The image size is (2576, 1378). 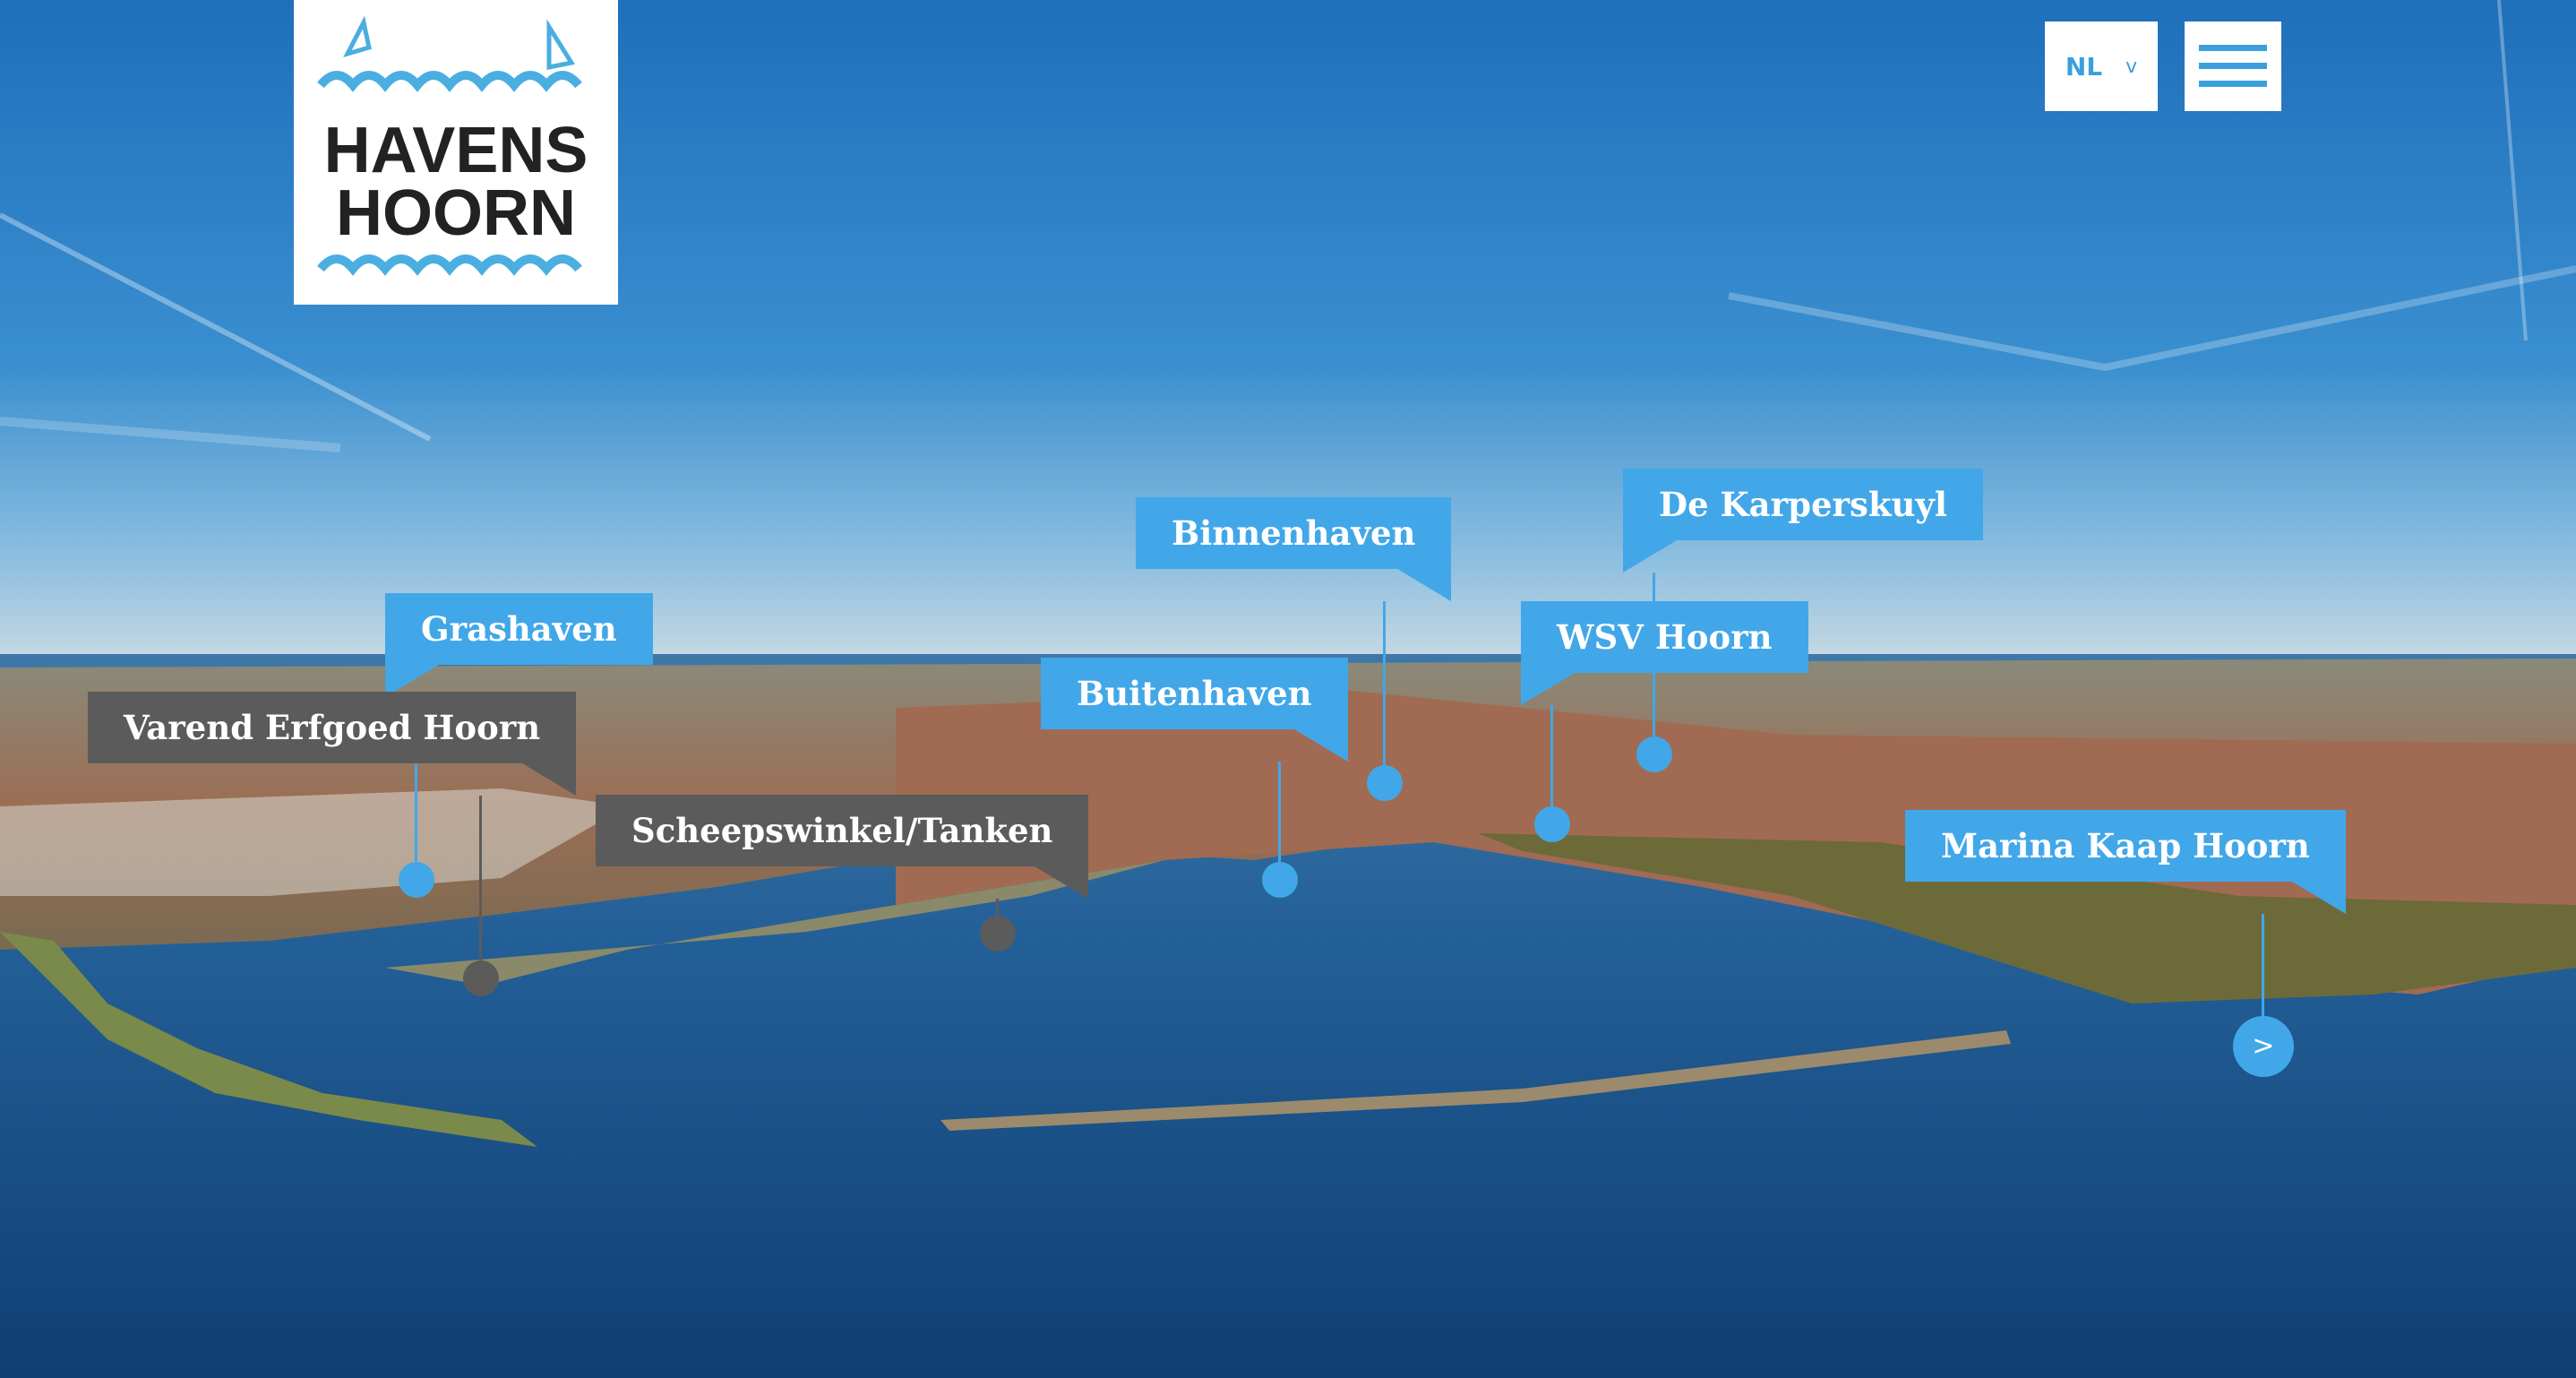 I want to click on logo-text-havens: HAVENS, so click(x=456, y=150).